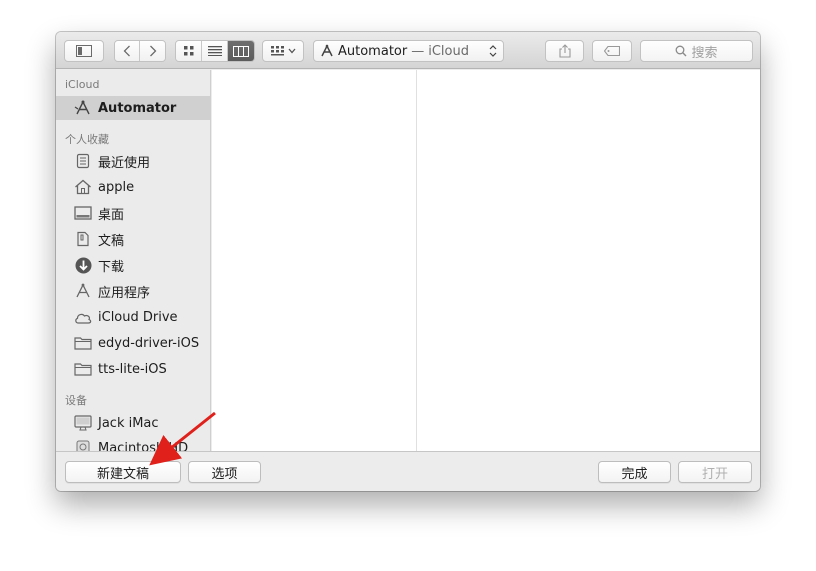  I want to click on sidebar-item-macintosh-hd: Macintosh HD, so click(133, 444).